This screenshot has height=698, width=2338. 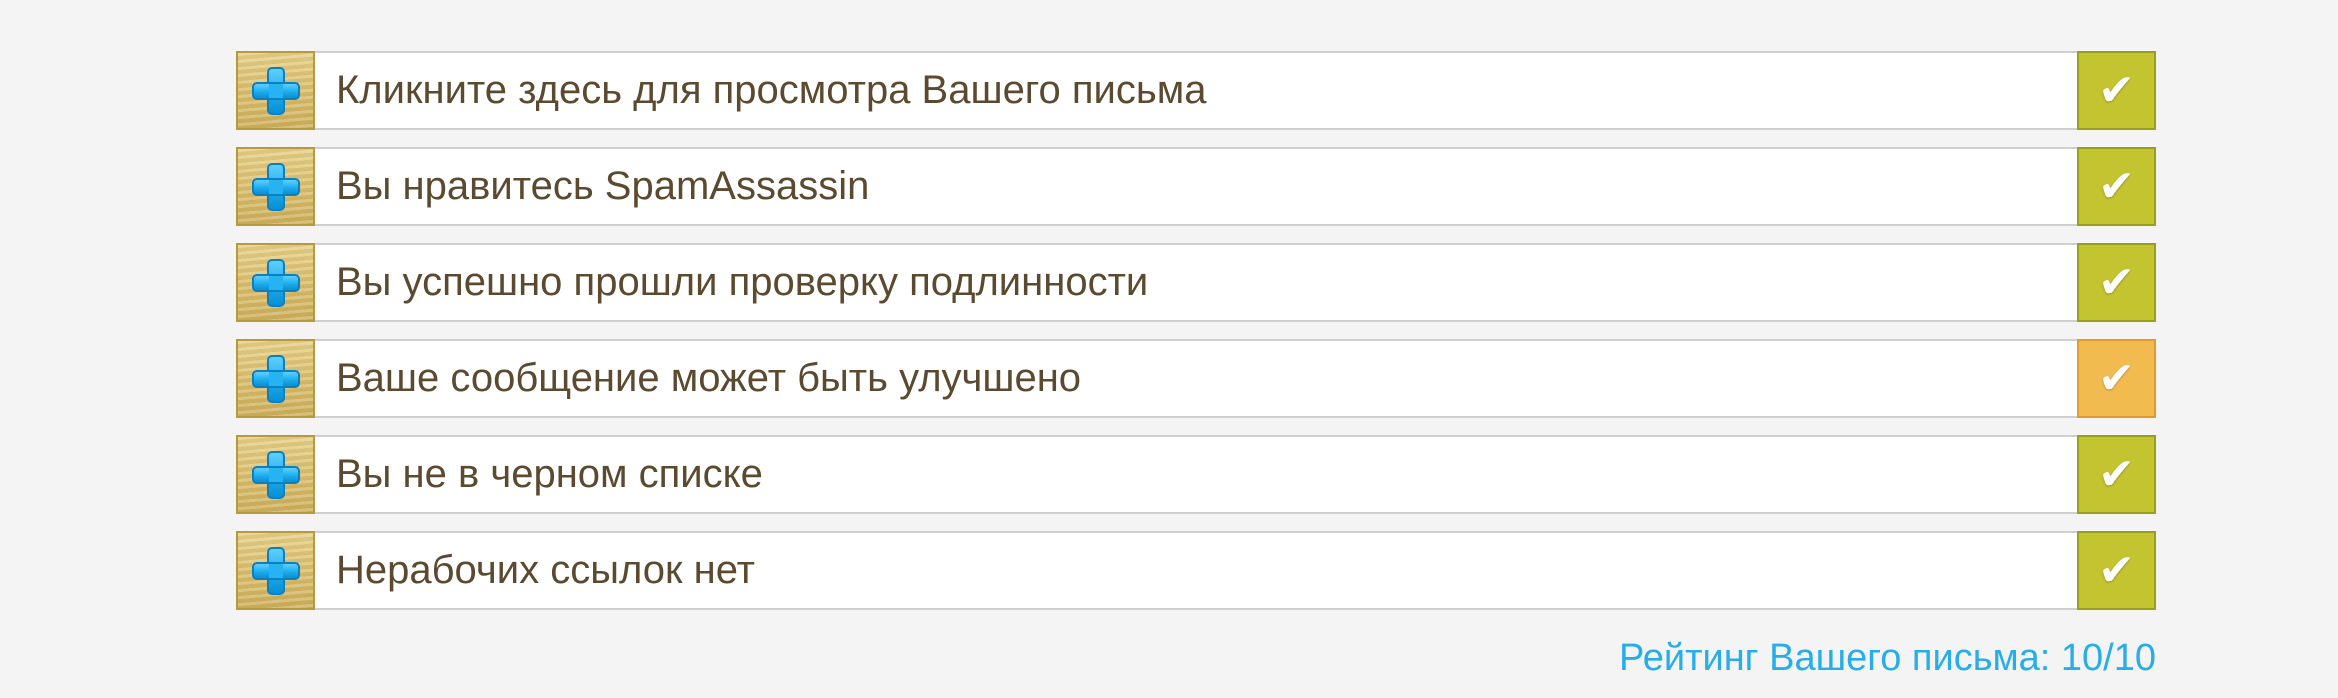 What do you see at coordinates (1196, 186) in the screenshot?
I see `check-row: Вы нравитесь SpamAssassin ✔` at bounding box center [1196, 186].